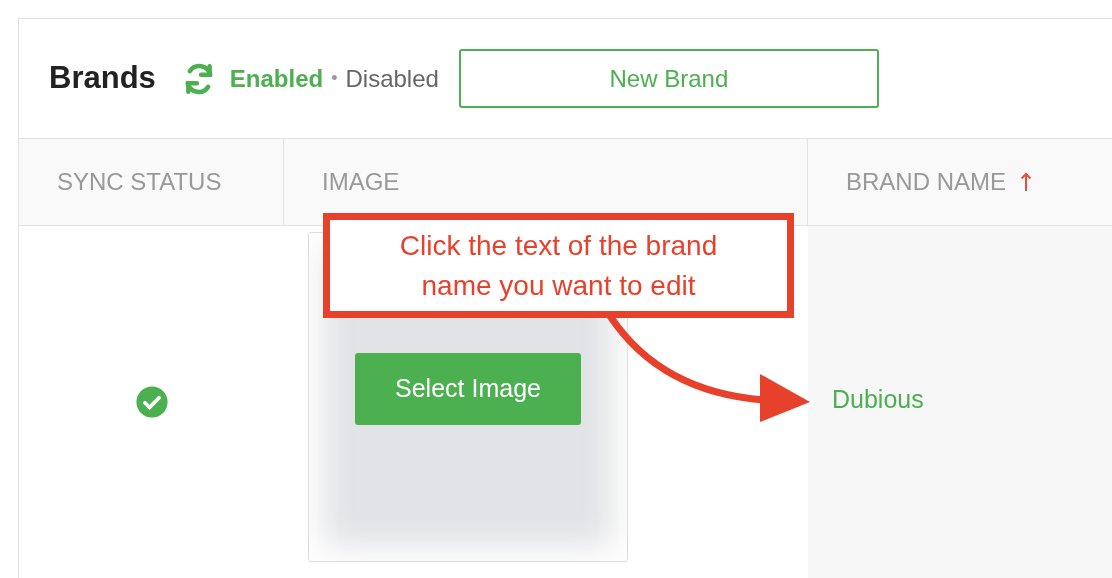  Describe the element at coordinates (392, 78) in the screenshot. I see `filter-link: Disabled` at that location.